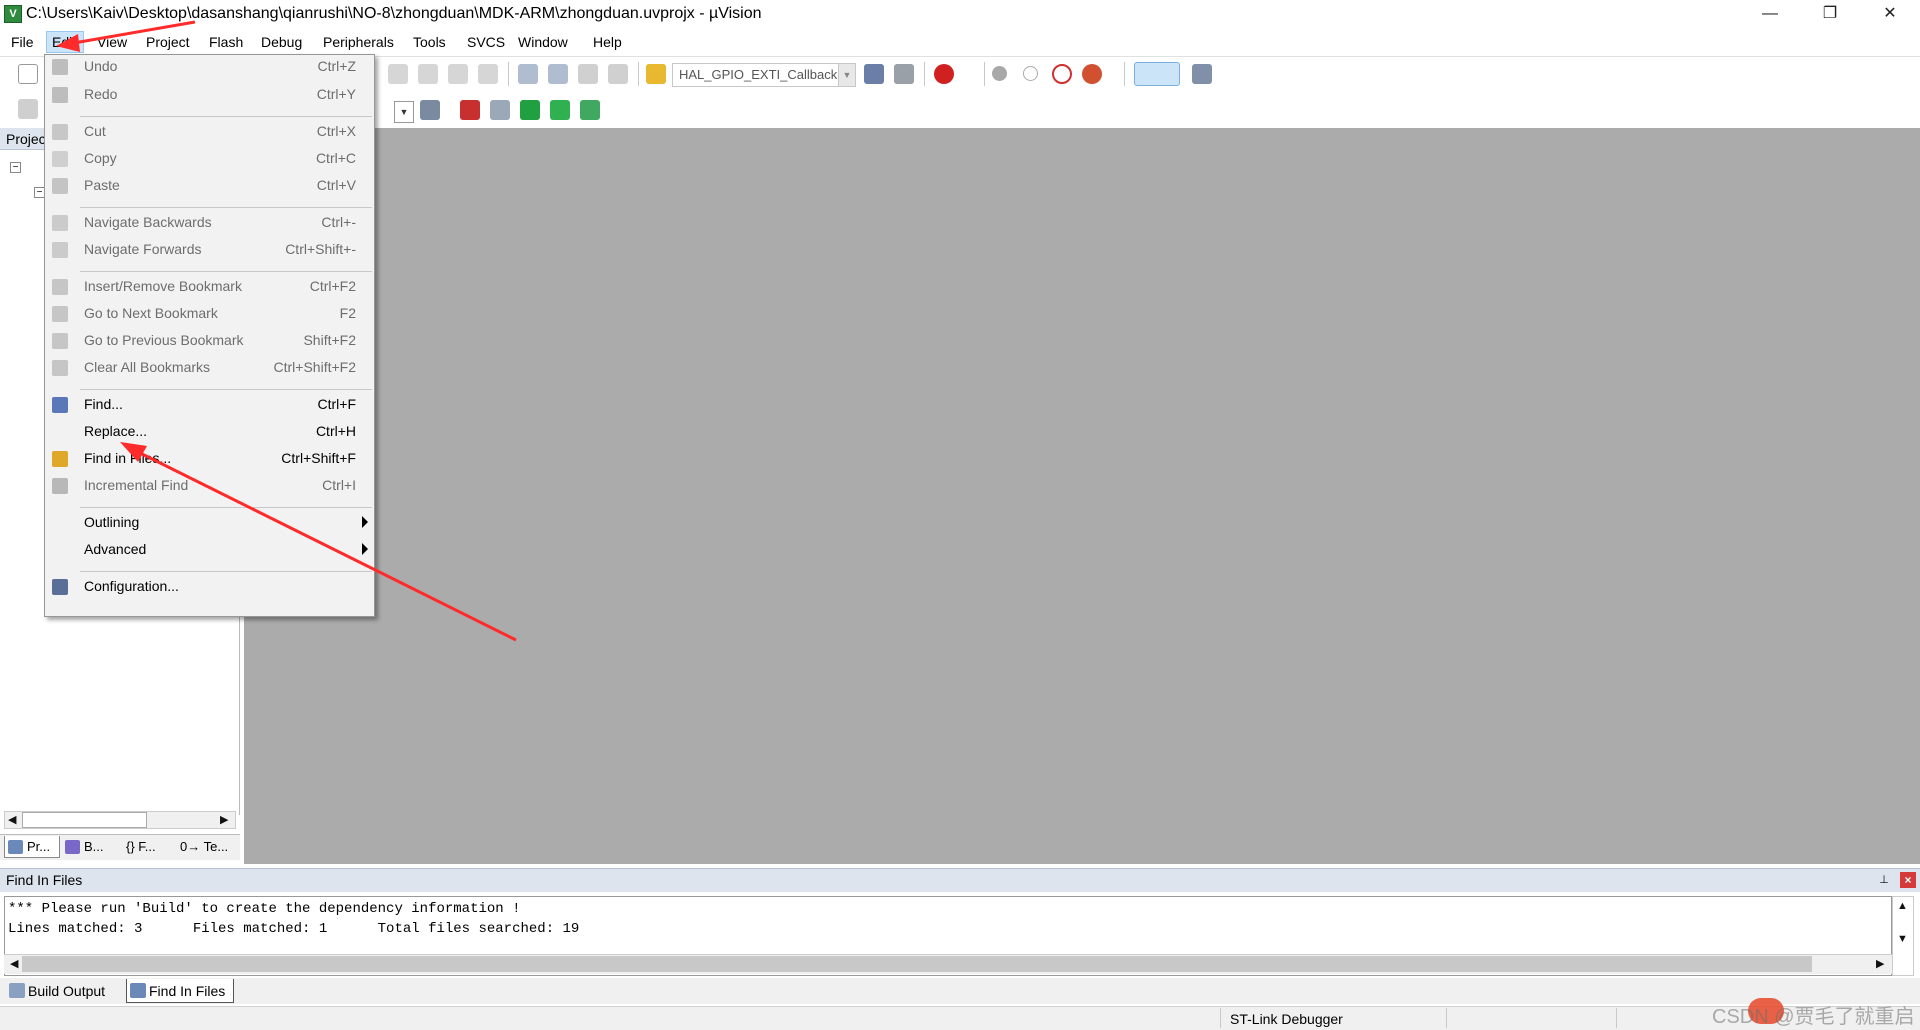  What do you see at coordinates (210, 523) in the screenshot?
I see `menu-item-outlining: Outlining` at bounding box center [210, 523].